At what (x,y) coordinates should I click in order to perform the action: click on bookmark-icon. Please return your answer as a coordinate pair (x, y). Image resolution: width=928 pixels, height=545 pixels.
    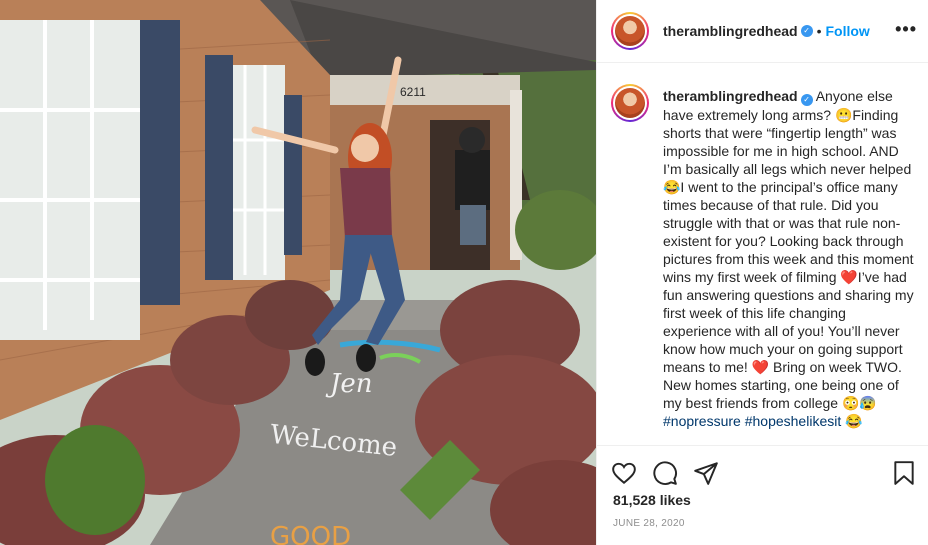
    Looking at the image, I should click on (904, 473).